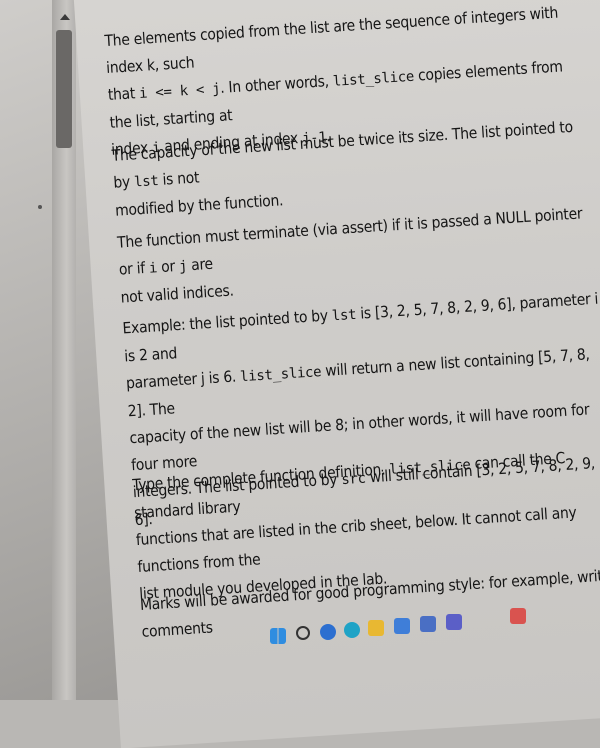 Image resolution: width=600 pixels, height=748 pixels. Describe the element at coordinates (303, 633) in the screenshot. I see `search-icon` at that location.